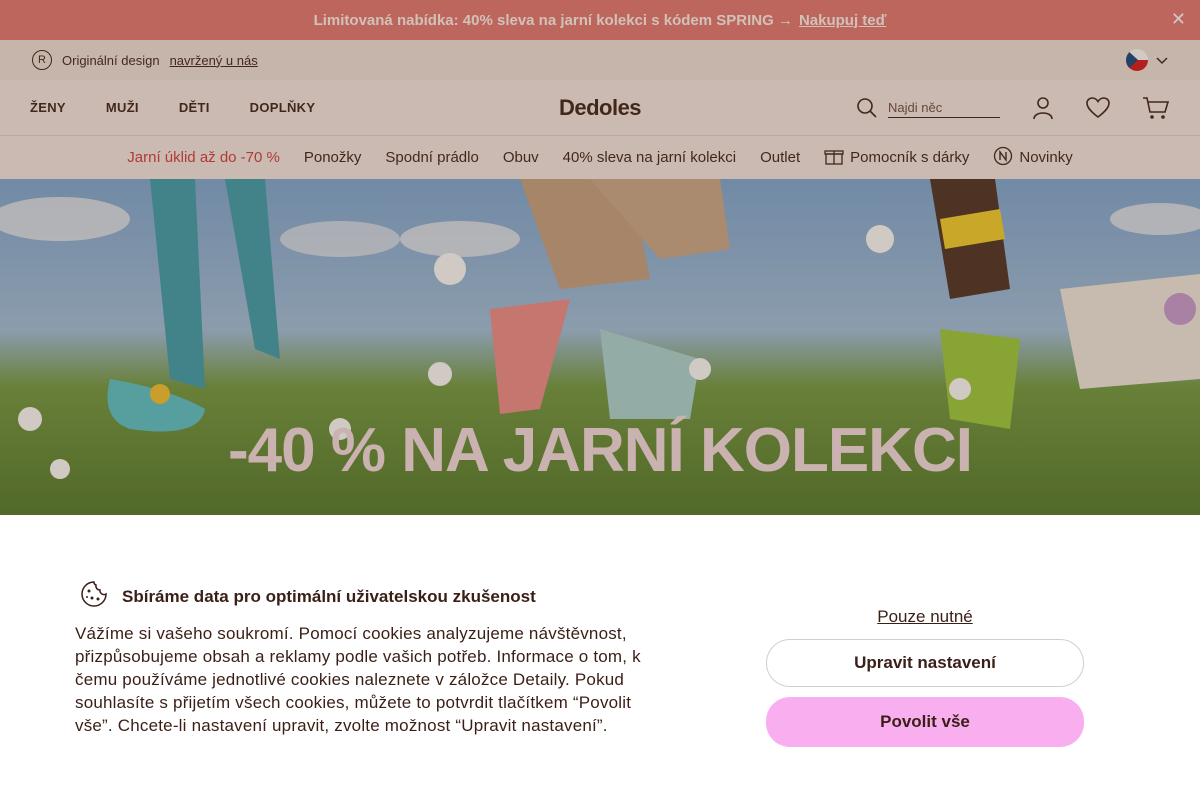  What do you see at coordinates (842, 20) in the screenshot?
I see `promo-link: Nakupuj teď` at bounding box center [842, 20].